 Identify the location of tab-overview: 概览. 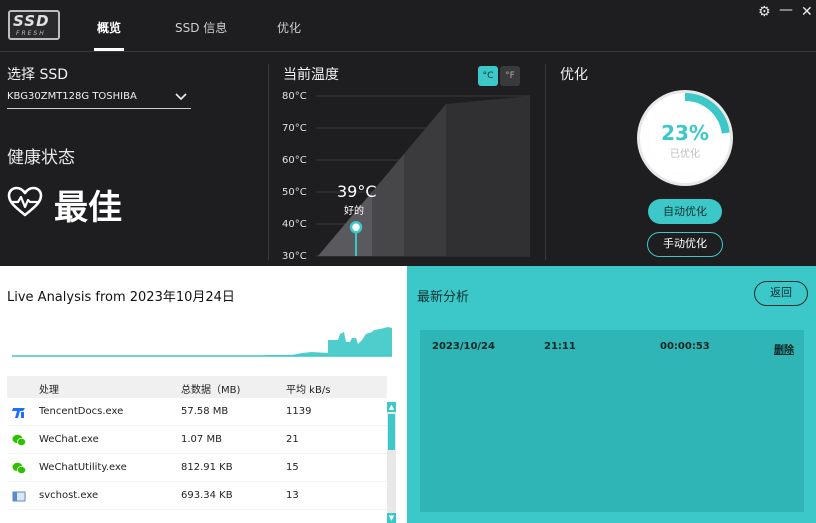
(109, 27).